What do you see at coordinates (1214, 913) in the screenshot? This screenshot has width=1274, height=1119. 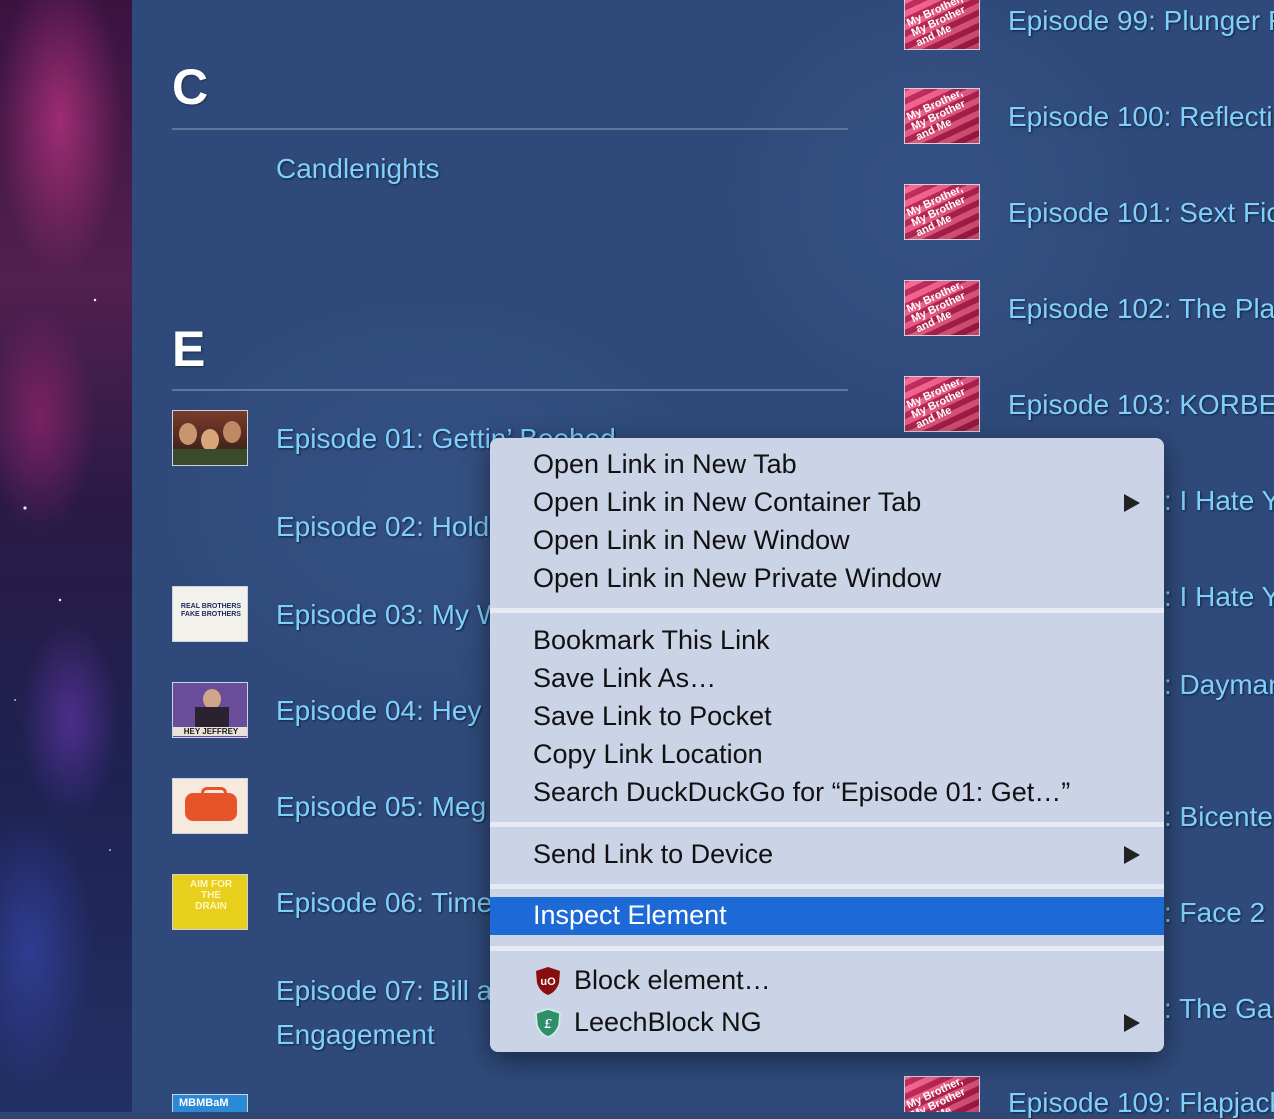 I see `link-episode-108: : Face 2` at bounding box center [1214, 913].